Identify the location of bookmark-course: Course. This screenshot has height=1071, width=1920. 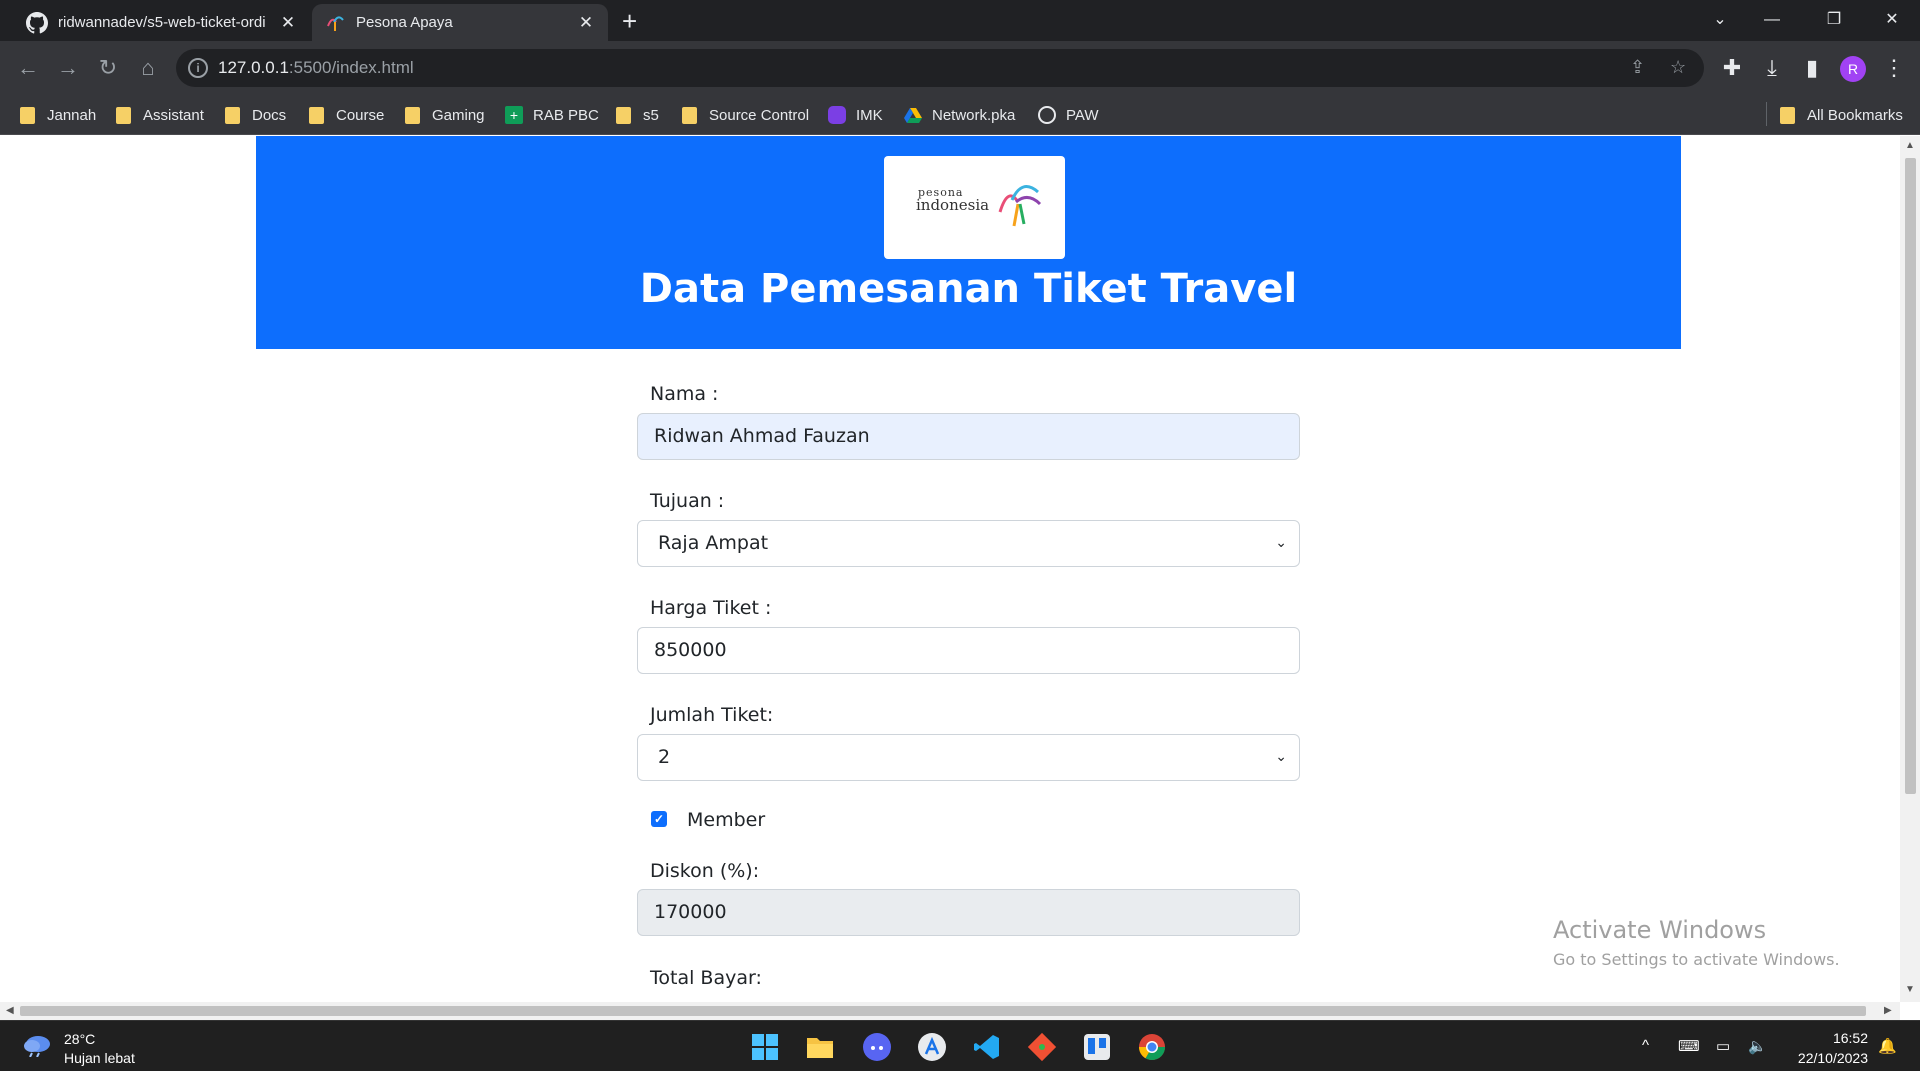
(346, 115).